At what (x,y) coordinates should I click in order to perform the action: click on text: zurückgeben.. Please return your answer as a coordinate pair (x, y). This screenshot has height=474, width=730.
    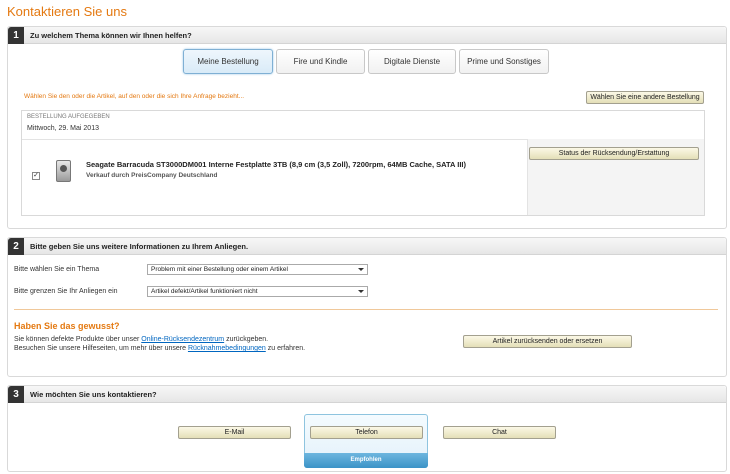
    Looking at the image, I should click on (246, 339).